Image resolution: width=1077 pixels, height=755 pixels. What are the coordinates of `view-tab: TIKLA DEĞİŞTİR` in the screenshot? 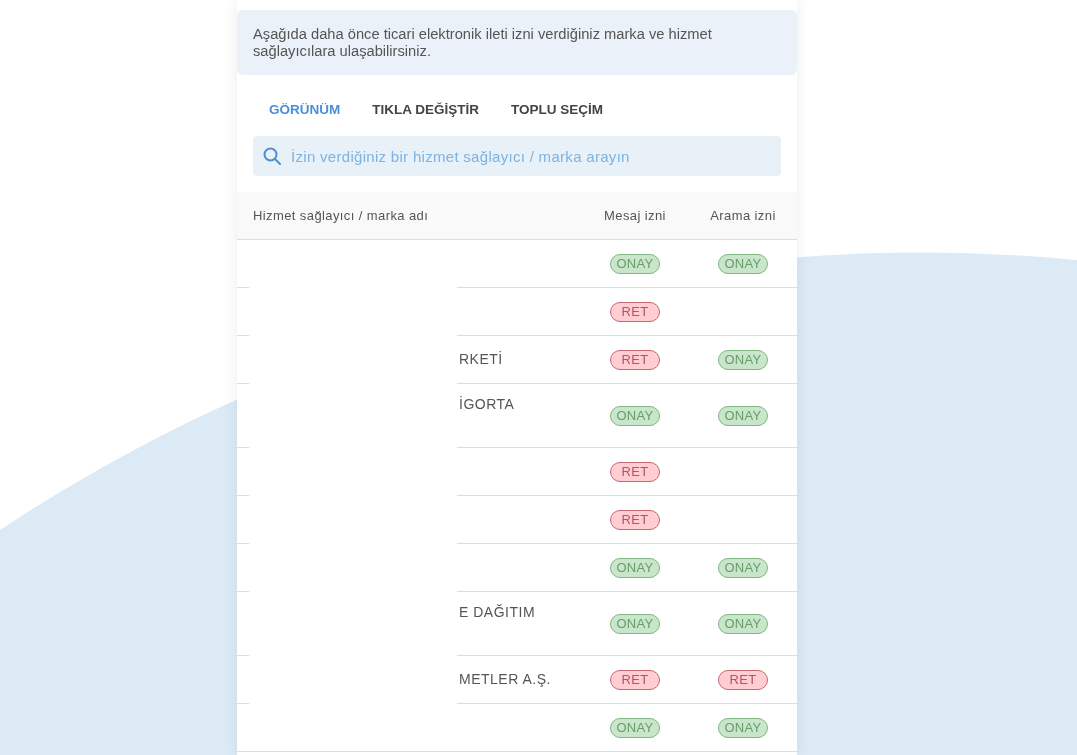 It's located at (425, 110).